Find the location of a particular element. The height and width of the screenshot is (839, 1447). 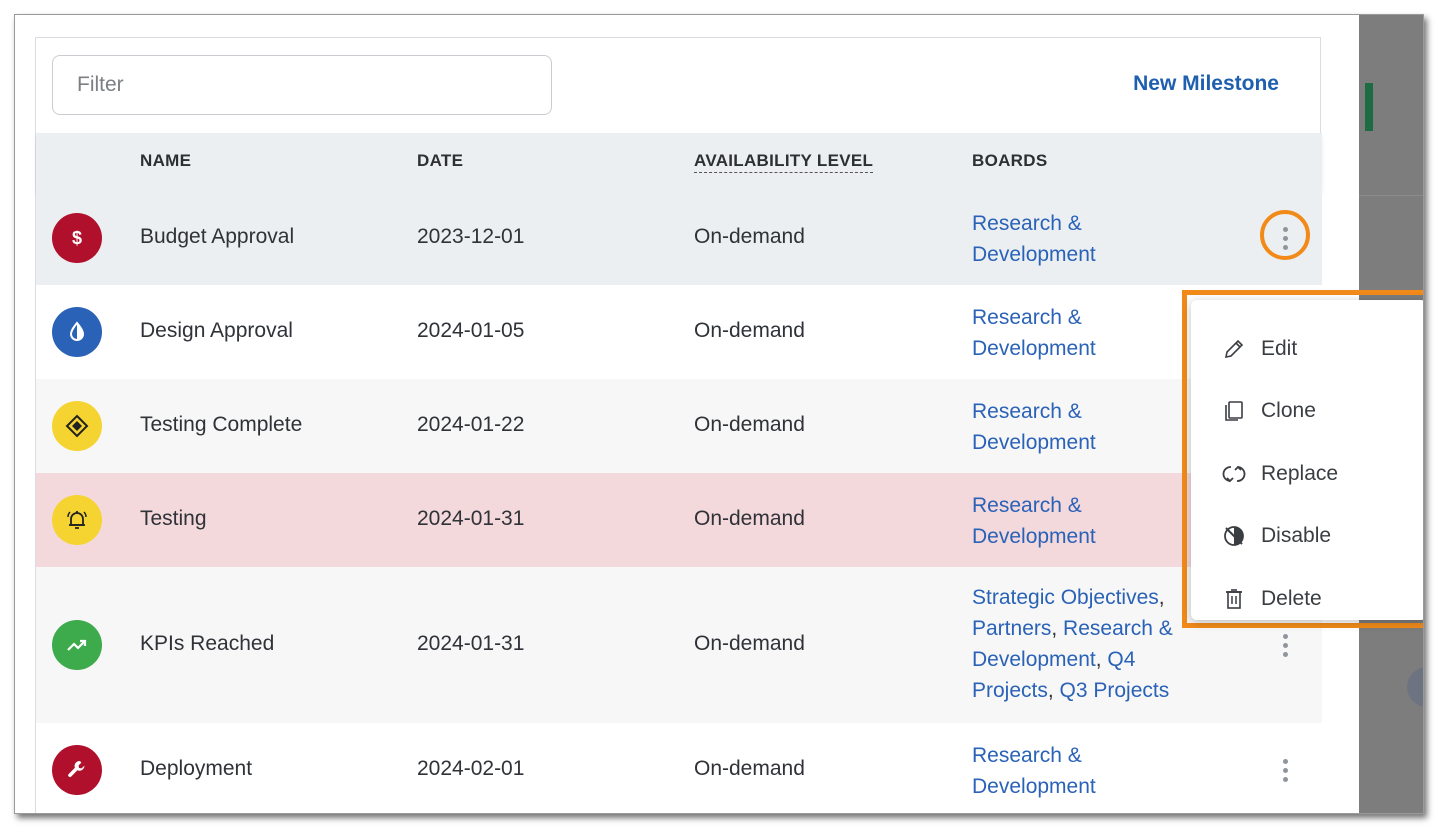

menu-item-label: Delete is located at coordinates (1291, 598).